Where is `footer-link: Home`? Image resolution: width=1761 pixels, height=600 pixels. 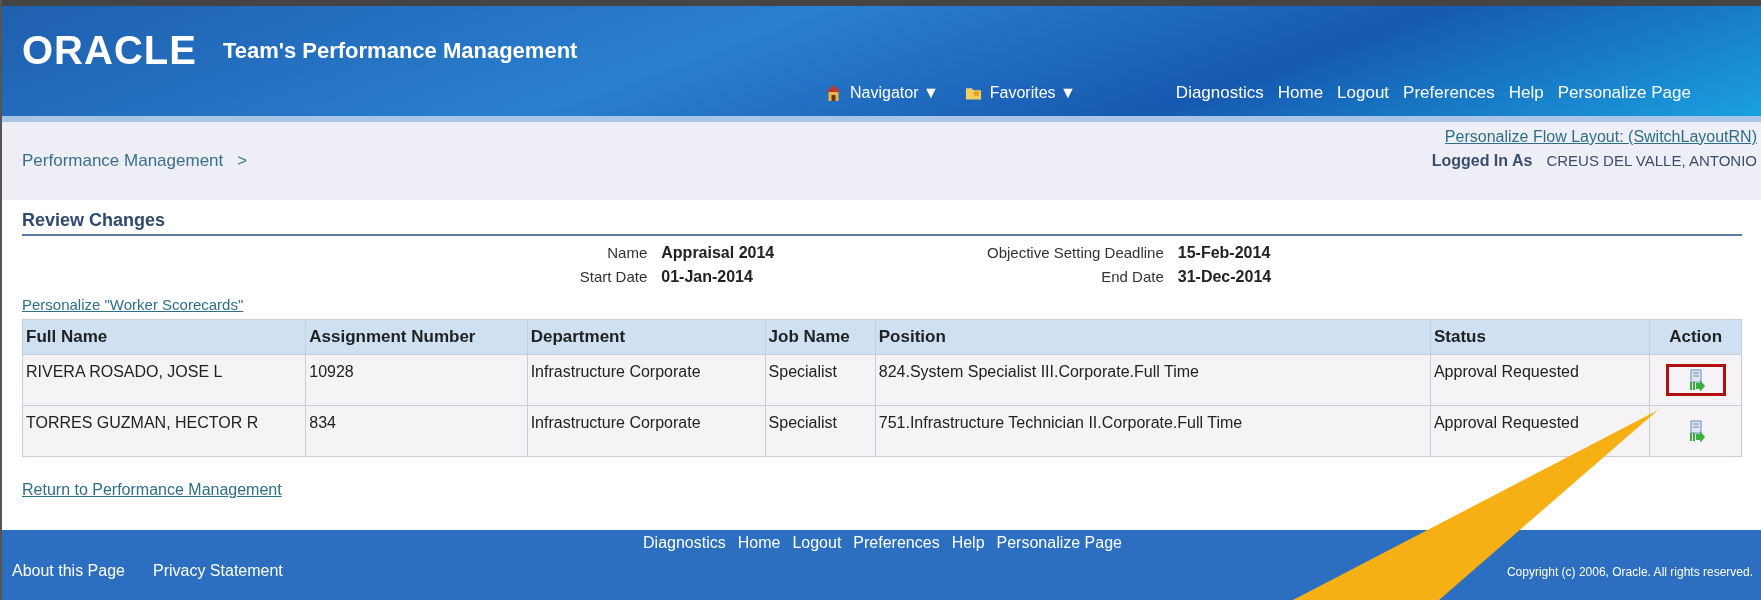 footer-link: Home is located at coordinates (759, 543).